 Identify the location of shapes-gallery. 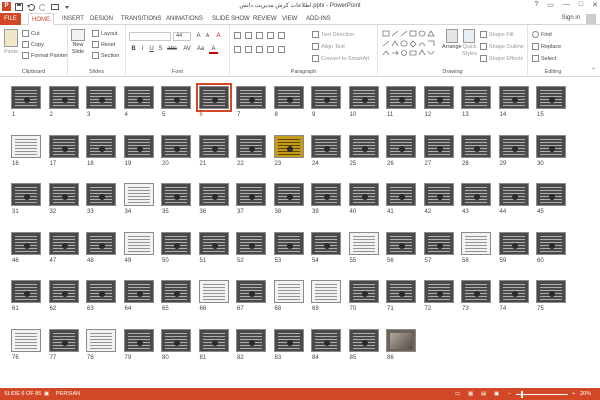
(410, 45).